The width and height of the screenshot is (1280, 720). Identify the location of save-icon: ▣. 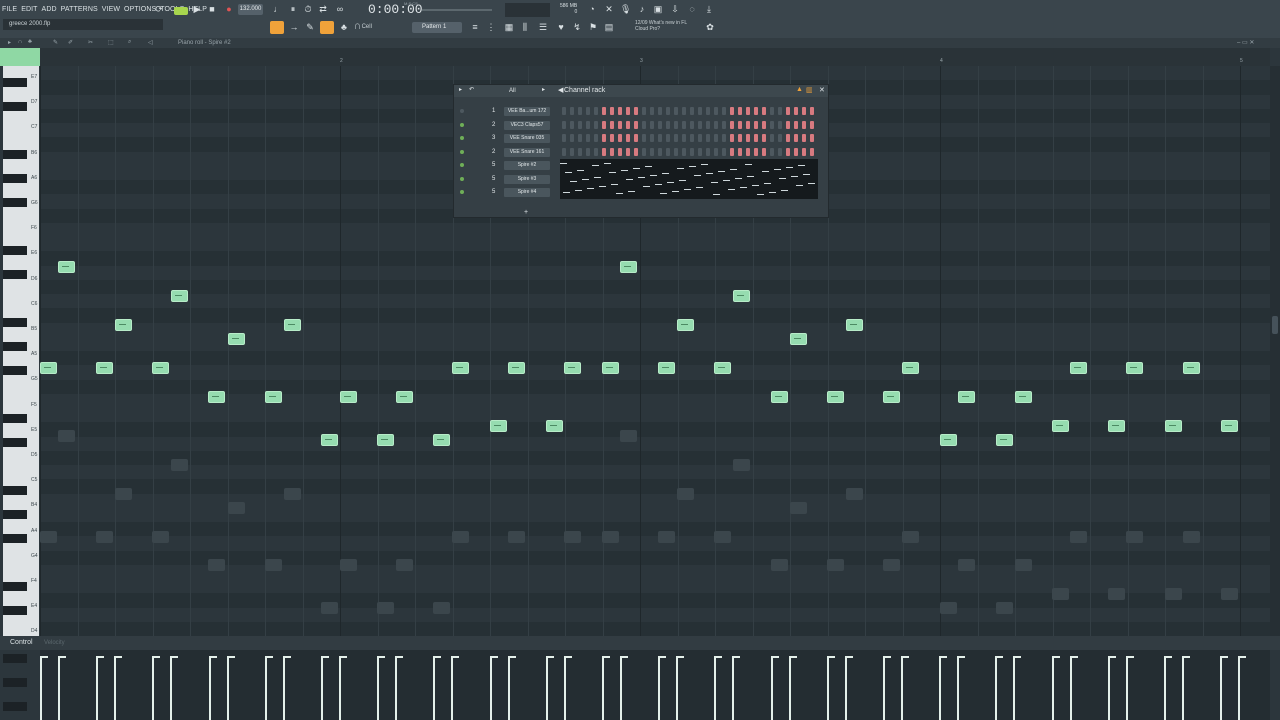
(658, 9).